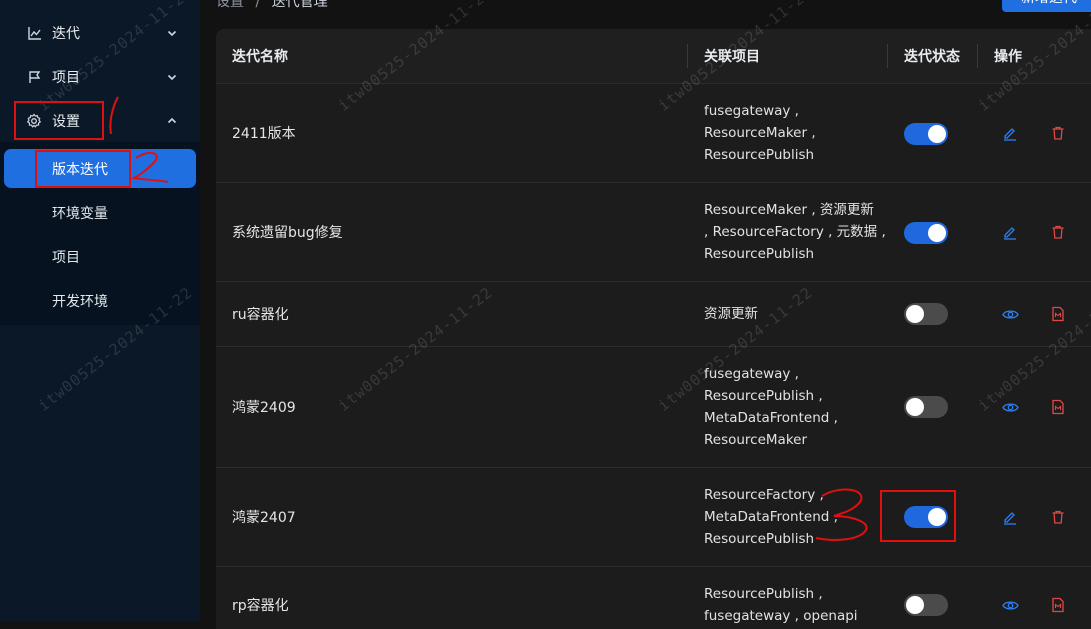  What do you see at coordinates (932, 57) in the screenshot?
I see `column-header-status: 迭代状态` at bounding box center [932, 57].